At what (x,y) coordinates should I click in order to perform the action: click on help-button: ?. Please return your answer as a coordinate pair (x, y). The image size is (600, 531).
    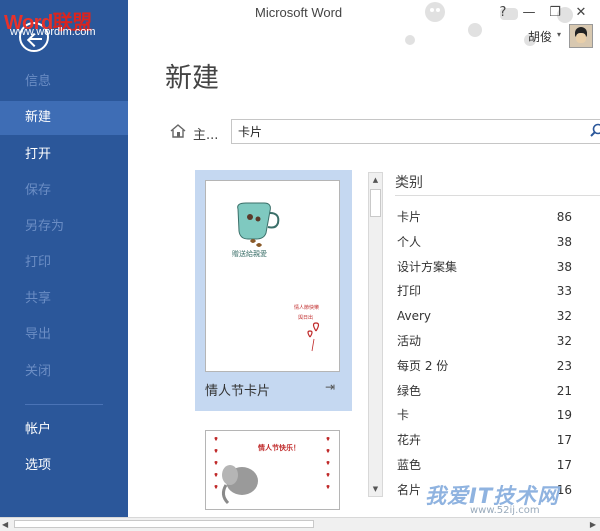
    Looking at the image, I should click on (503, 13).